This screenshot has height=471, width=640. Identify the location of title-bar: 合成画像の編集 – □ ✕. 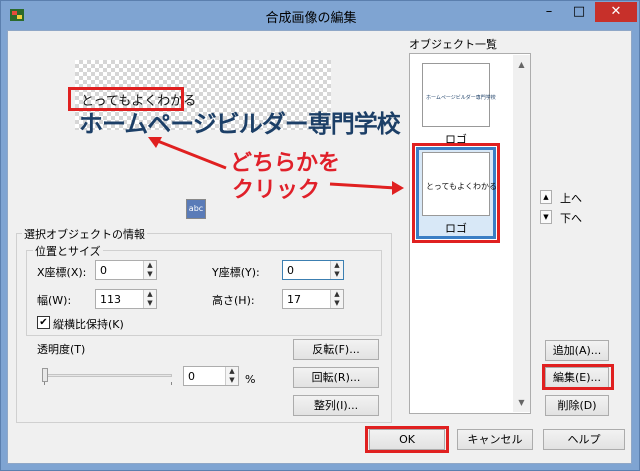
(320, 16).